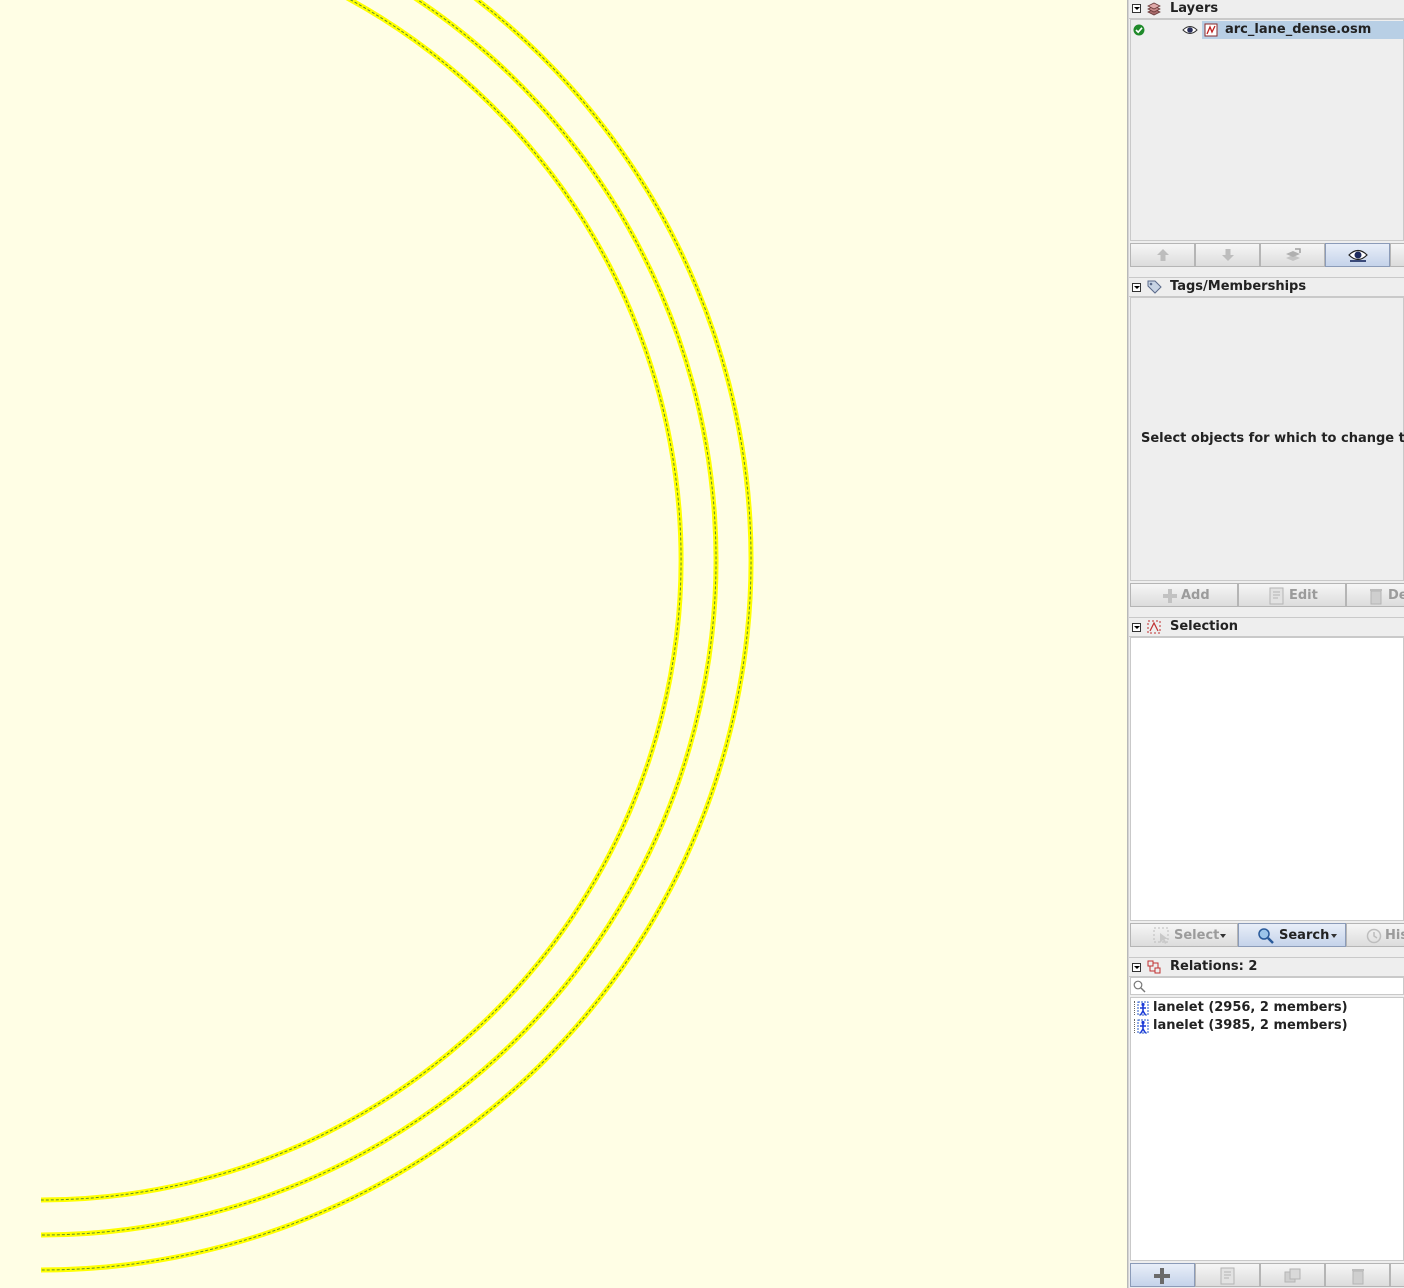 Image resolution: width=1404 pixels, height=1288 pixels. Describe the element at coordinates (1250, 1026) in the screenshot. I see `relation-label: lanelet (3985, 2 members)` at that location.